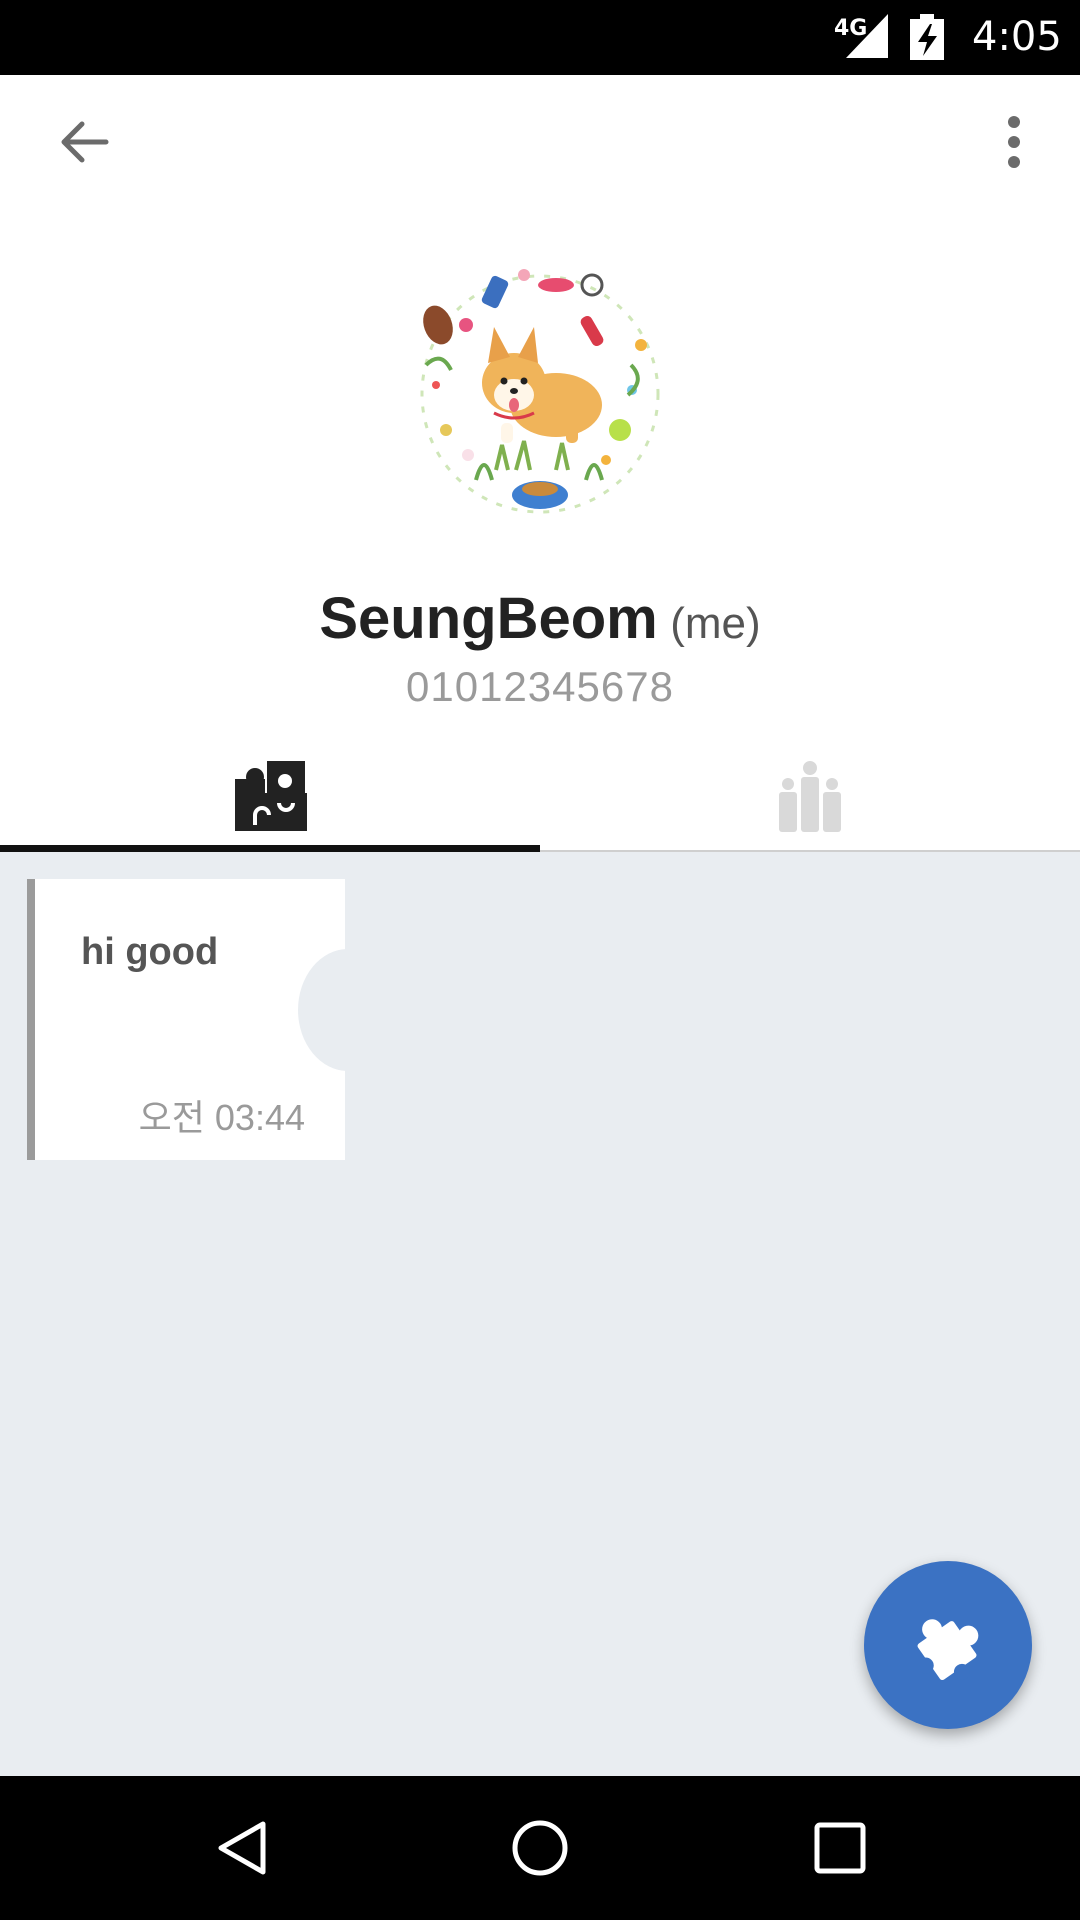  I want to click on tab-people, so click(810, 796).